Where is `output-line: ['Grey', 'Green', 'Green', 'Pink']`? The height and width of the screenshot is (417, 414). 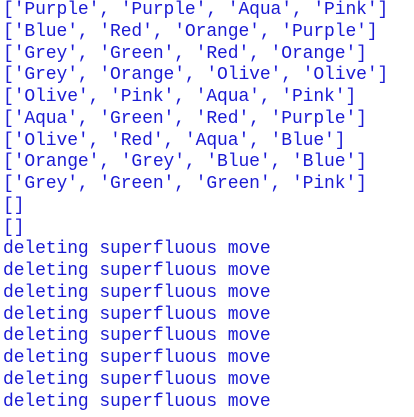
output-line: ['Grey', 'Green', 'Green', 'Pink'] is located at coordinates (185, 184).